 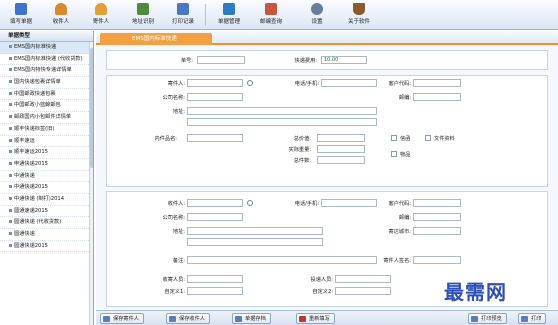 What do you see at coordinates (437, 260) in the screenshot?
I see `sender-signature-input` at bounding box center [437, 260].